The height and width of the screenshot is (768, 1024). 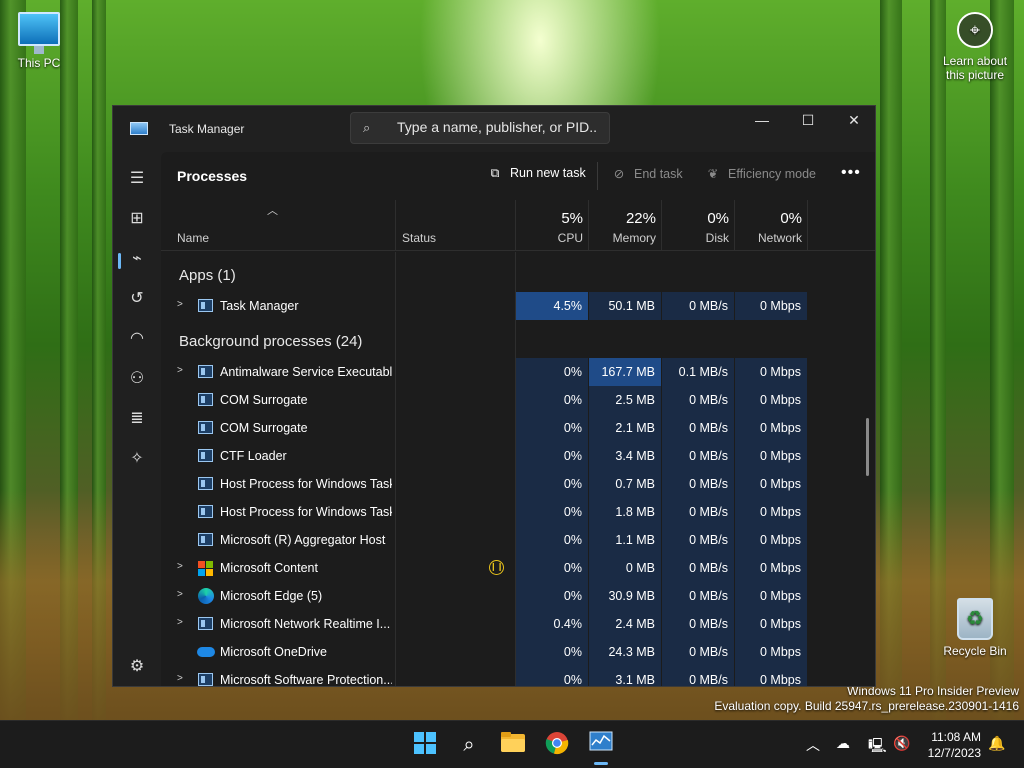 I want to click on column-network: 0% Network, so click(x=771, y=225).